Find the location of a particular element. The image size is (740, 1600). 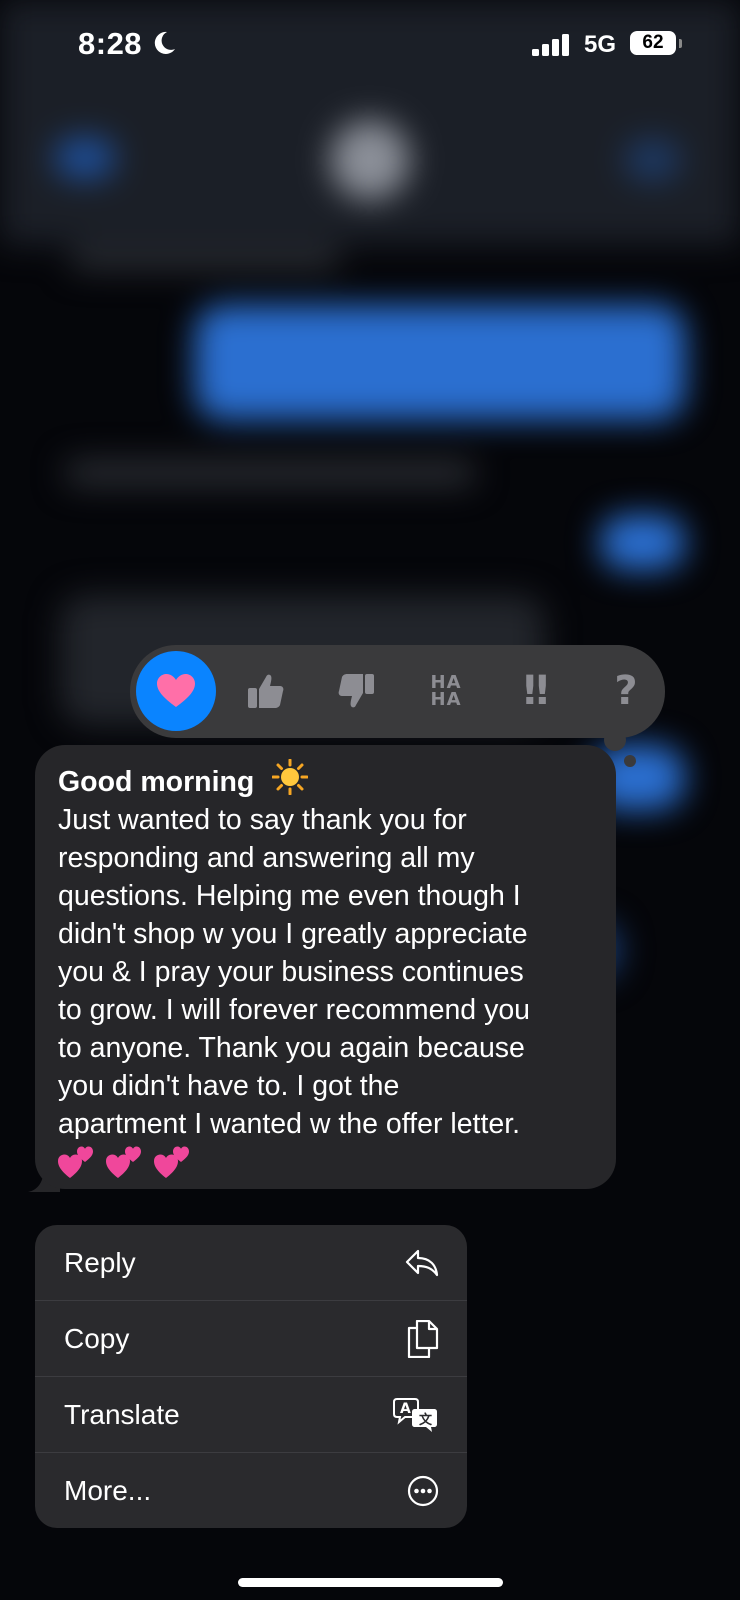

reply-icon is located at coordinates (422, 1263).